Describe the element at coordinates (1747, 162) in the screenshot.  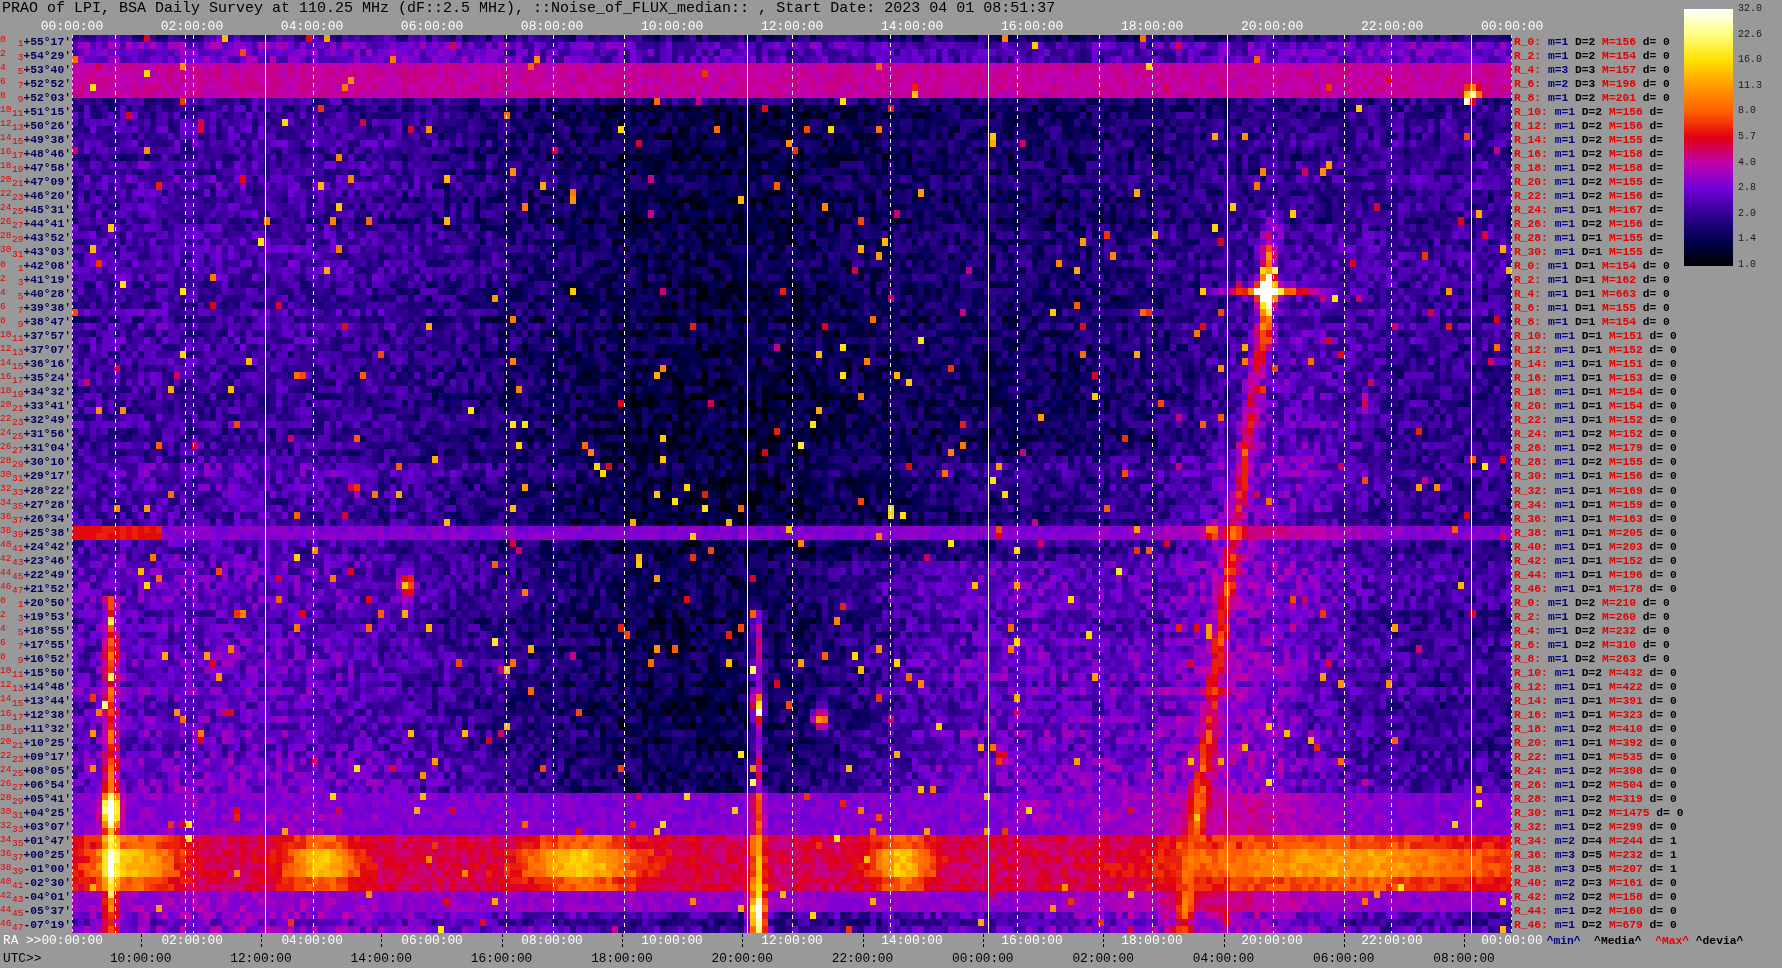
I see `colorbar-tick-label: 4.0` at that location.